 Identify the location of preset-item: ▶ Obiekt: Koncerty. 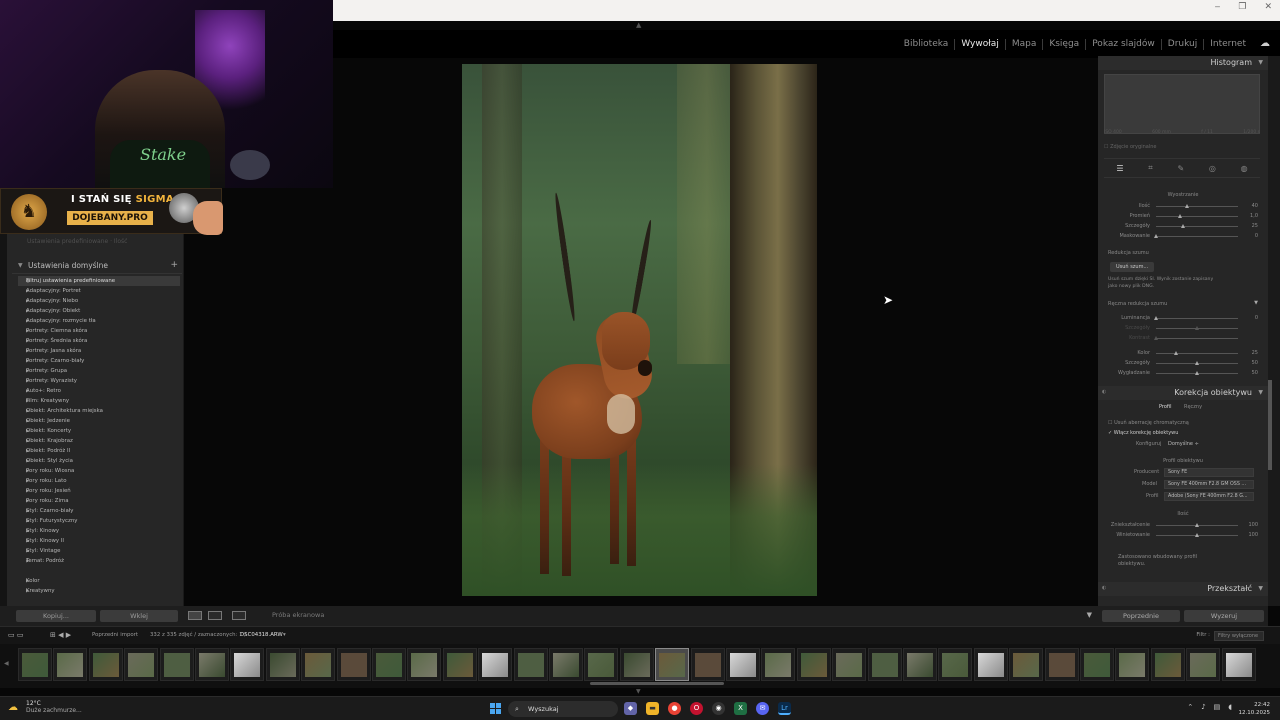
(99, 431).